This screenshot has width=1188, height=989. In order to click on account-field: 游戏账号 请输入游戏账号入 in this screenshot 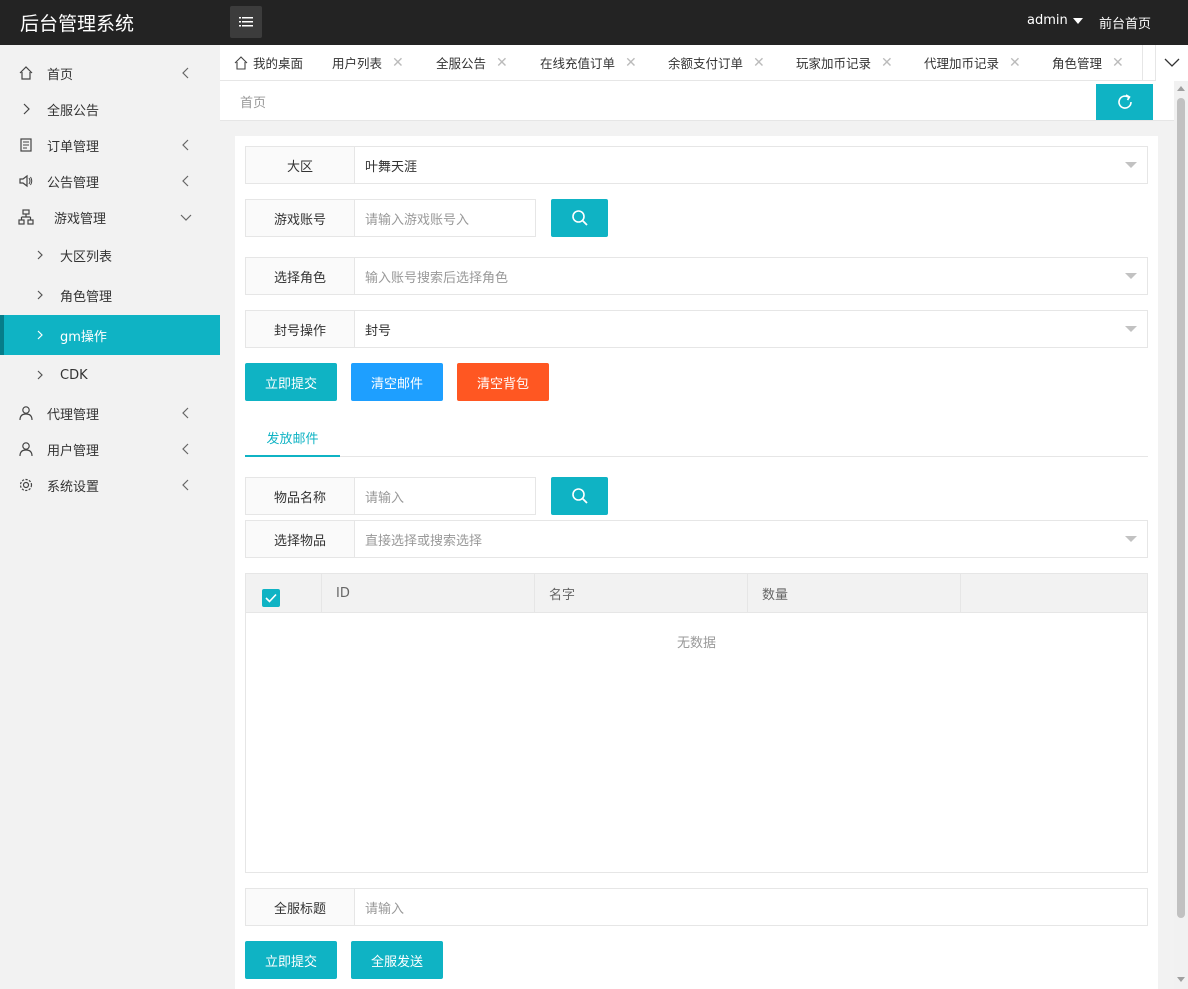, I will do `click(390, 218)`.